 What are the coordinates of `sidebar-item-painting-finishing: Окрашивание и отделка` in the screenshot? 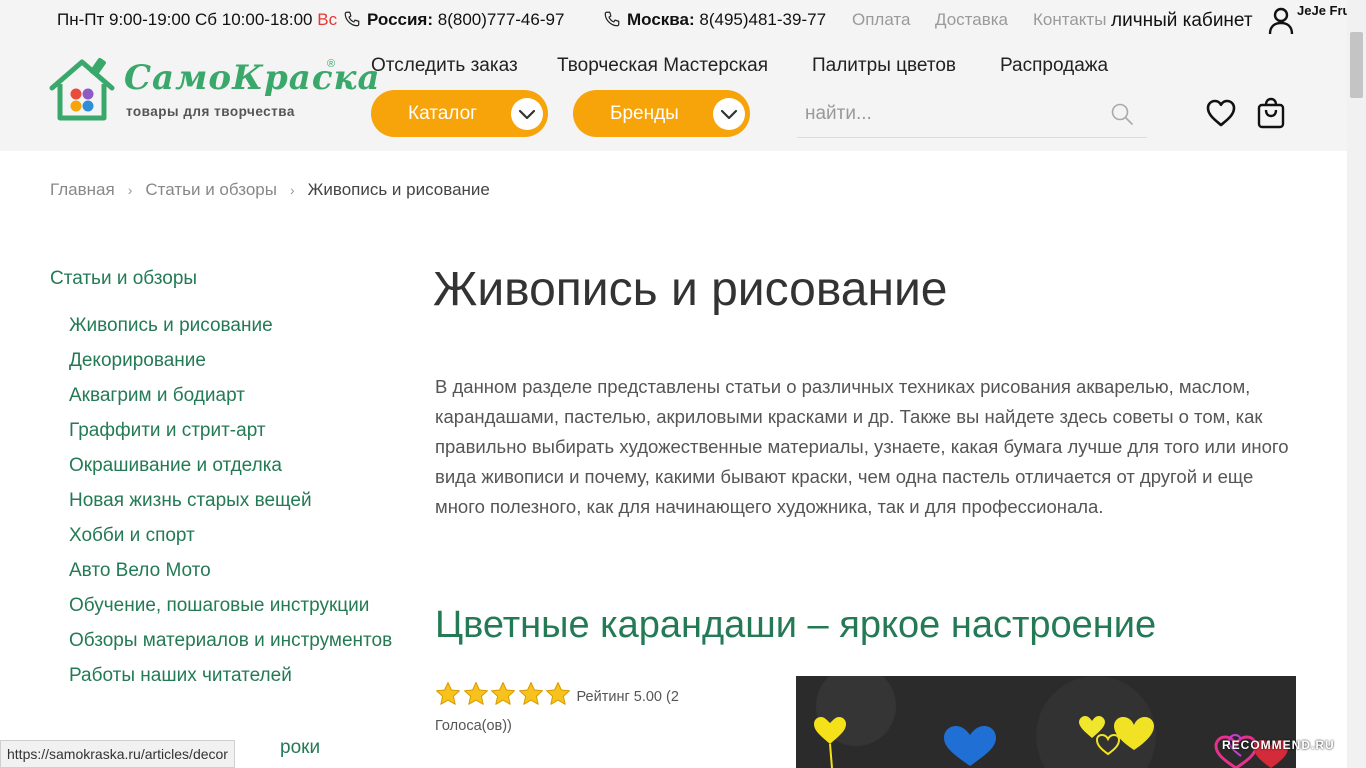 It's located at (234, 465).